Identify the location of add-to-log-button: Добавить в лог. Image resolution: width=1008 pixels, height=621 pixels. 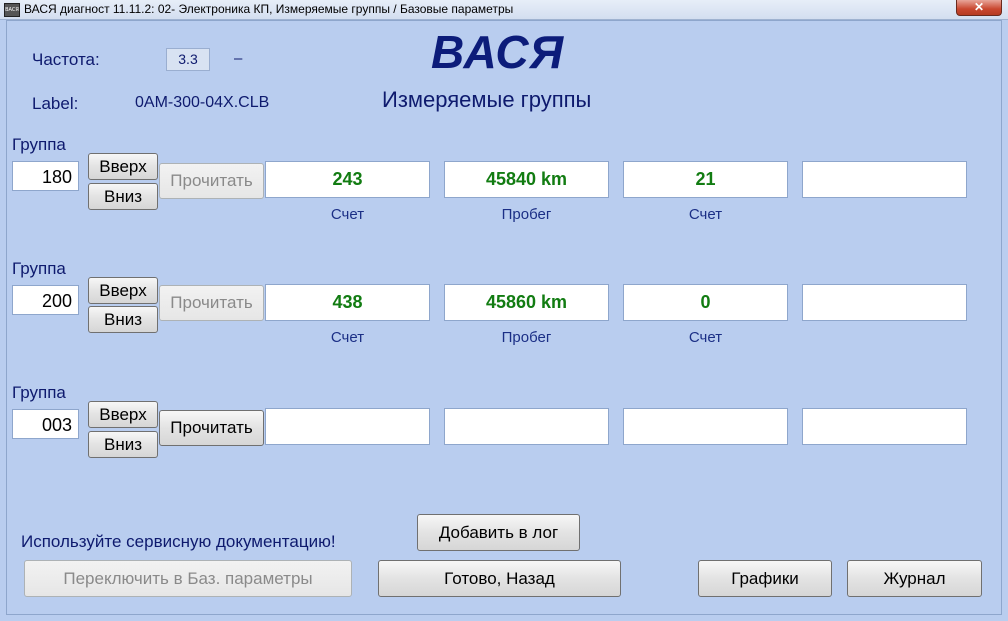
(498, 532).